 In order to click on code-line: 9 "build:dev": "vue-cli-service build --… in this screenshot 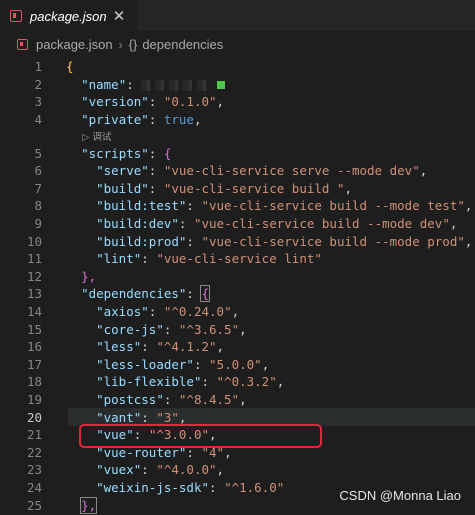, I will do `click(237, 224)`.